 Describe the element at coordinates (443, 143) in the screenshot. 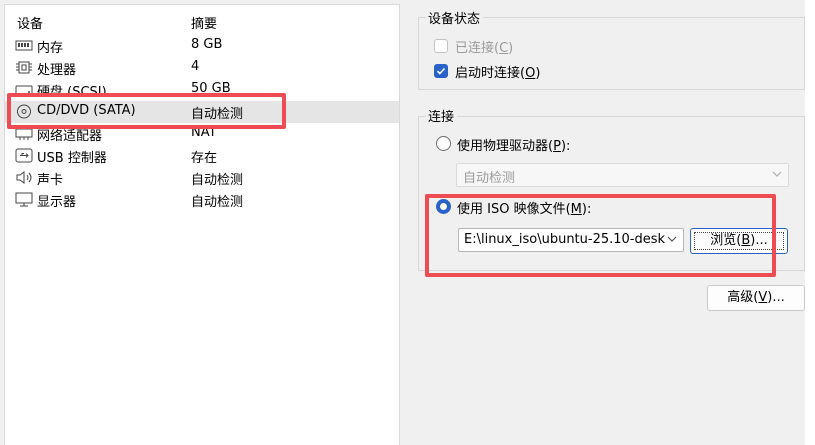

I see `physical-drive-radio` at that location.